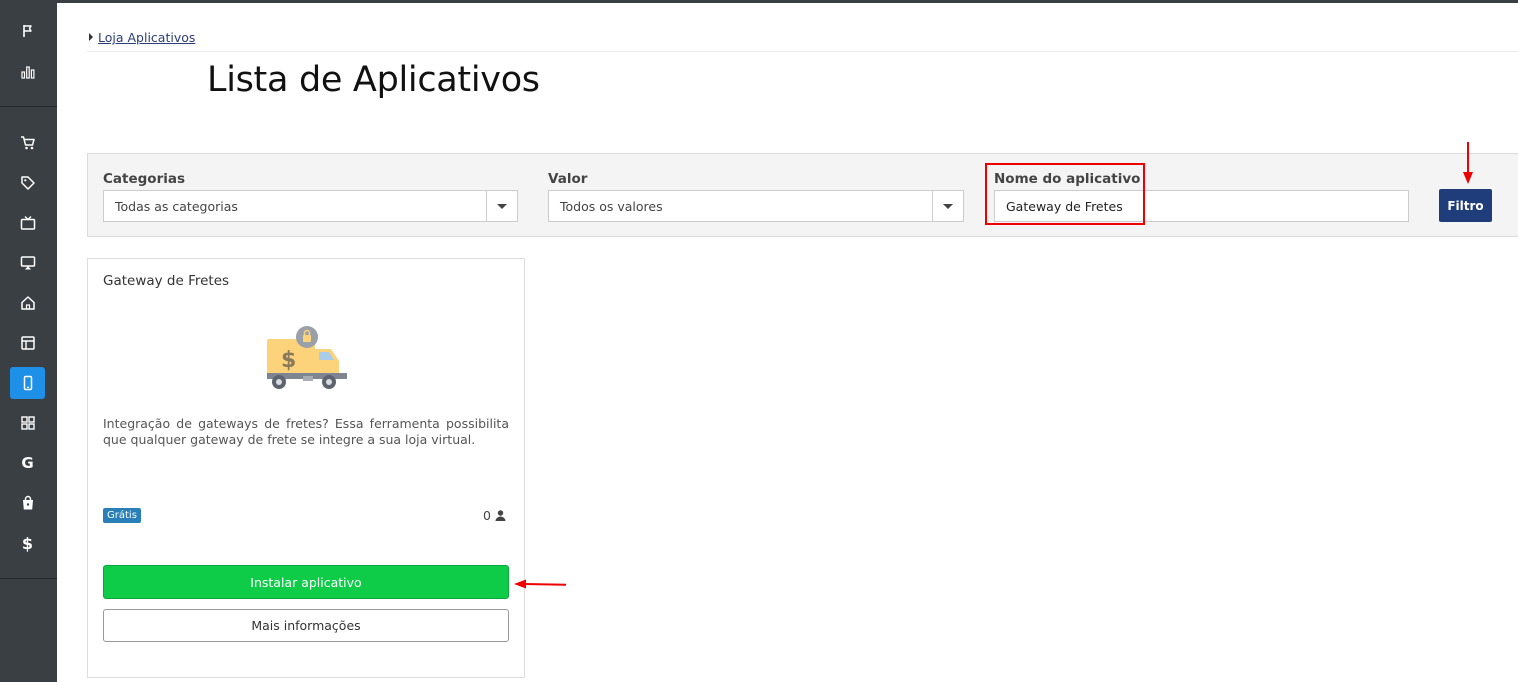 This screenshot has width=1518, height=682. I want to click on categories-select-value: Todas as categorias, so click(176, 206).